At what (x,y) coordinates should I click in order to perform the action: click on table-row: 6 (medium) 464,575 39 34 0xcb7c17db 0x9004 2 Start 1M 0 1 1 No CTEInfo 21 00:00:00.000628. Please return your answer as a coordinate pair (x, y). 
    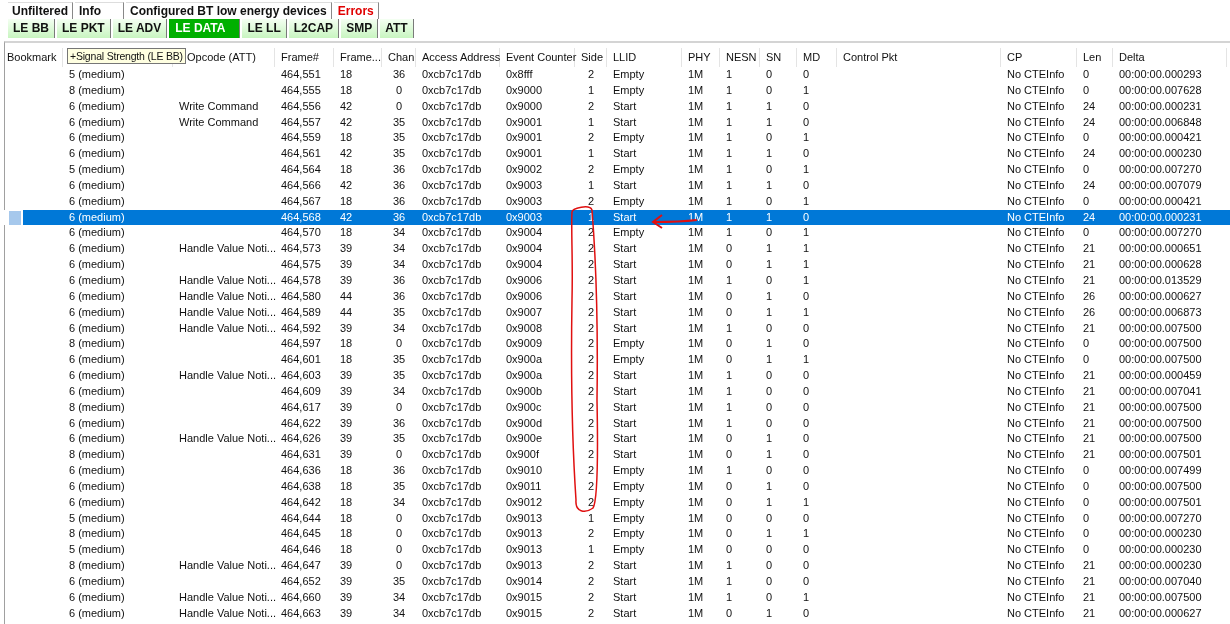
    Looking at the image, I should click on (615, 265).